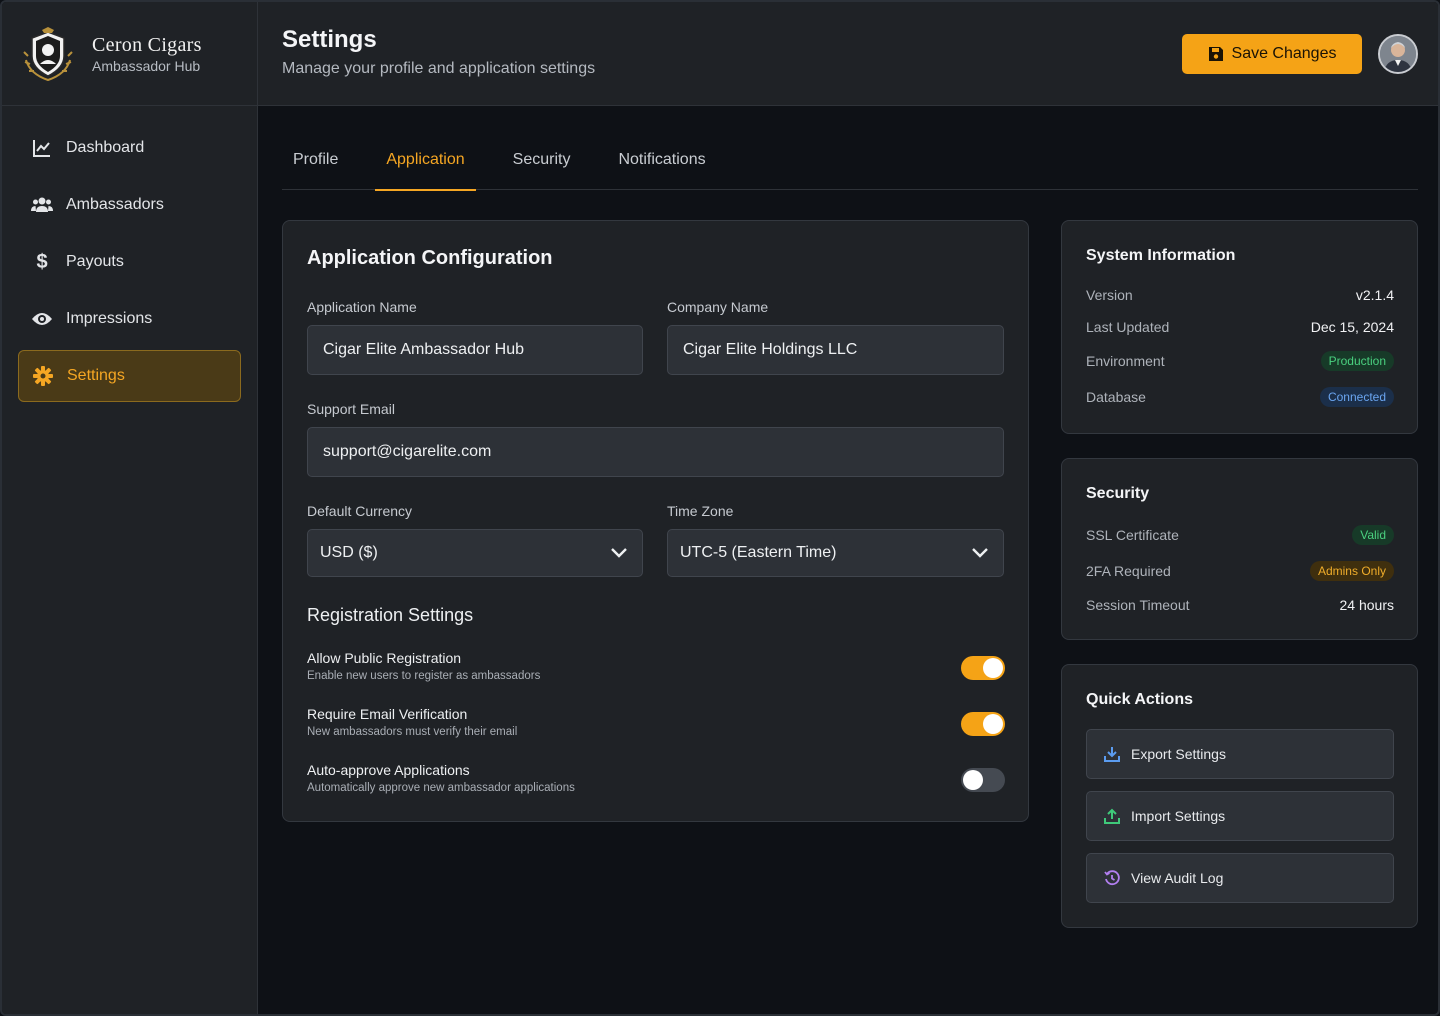  Describe the element at coordinates (1128, 571) in the screenshot. I see `twofa-label: 2FA Required` at that location.